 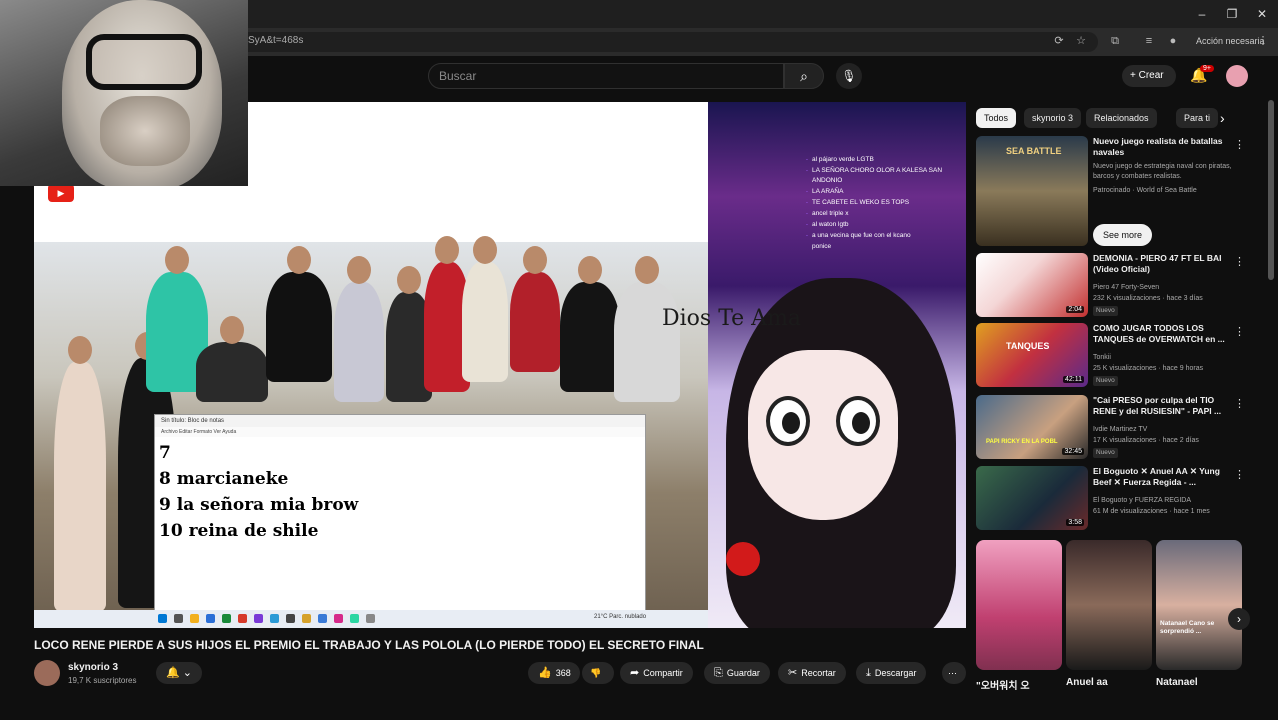 I want to click on chat-text: LA SEÑORA CHORO OLOR A KALESA SAN, so click(x=877, y=170).